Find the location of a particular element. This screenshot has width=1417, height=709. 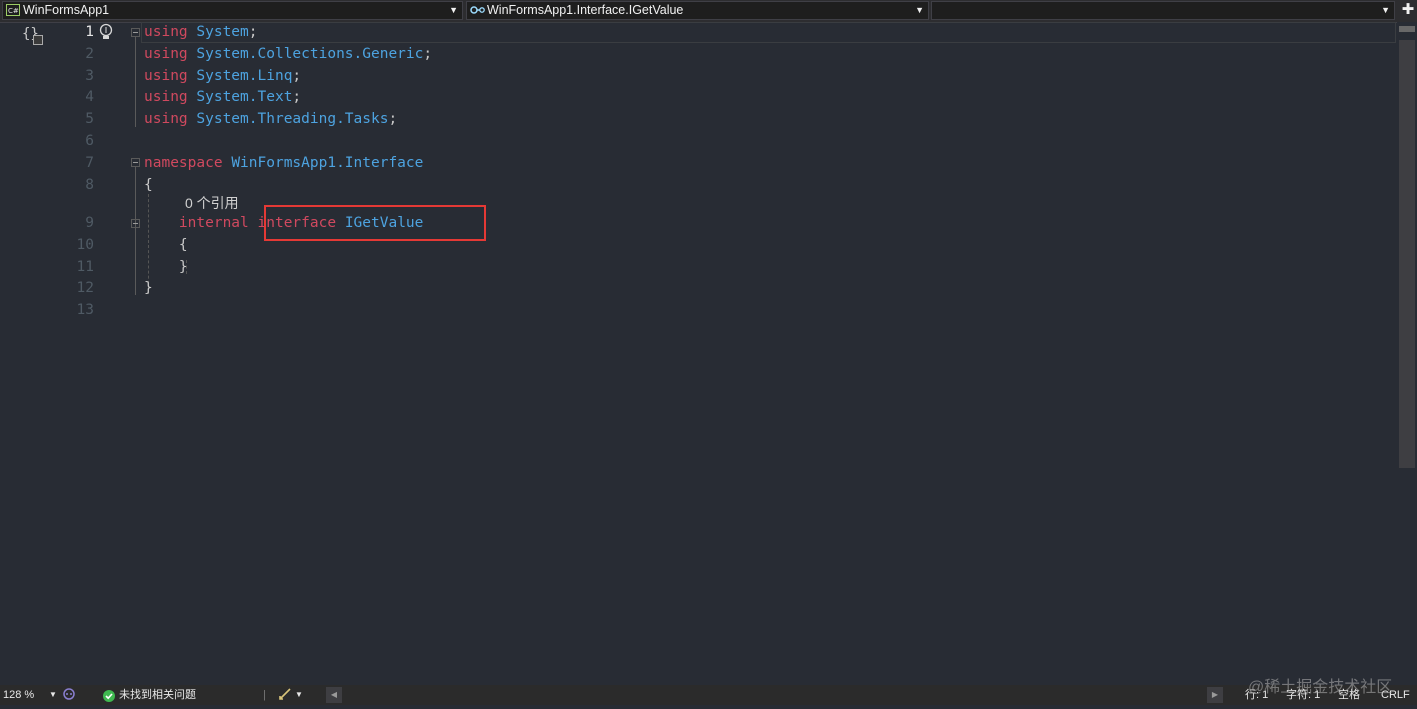

watermark: @稀土掘金技术社区 is located at coordinates (1320, 687).